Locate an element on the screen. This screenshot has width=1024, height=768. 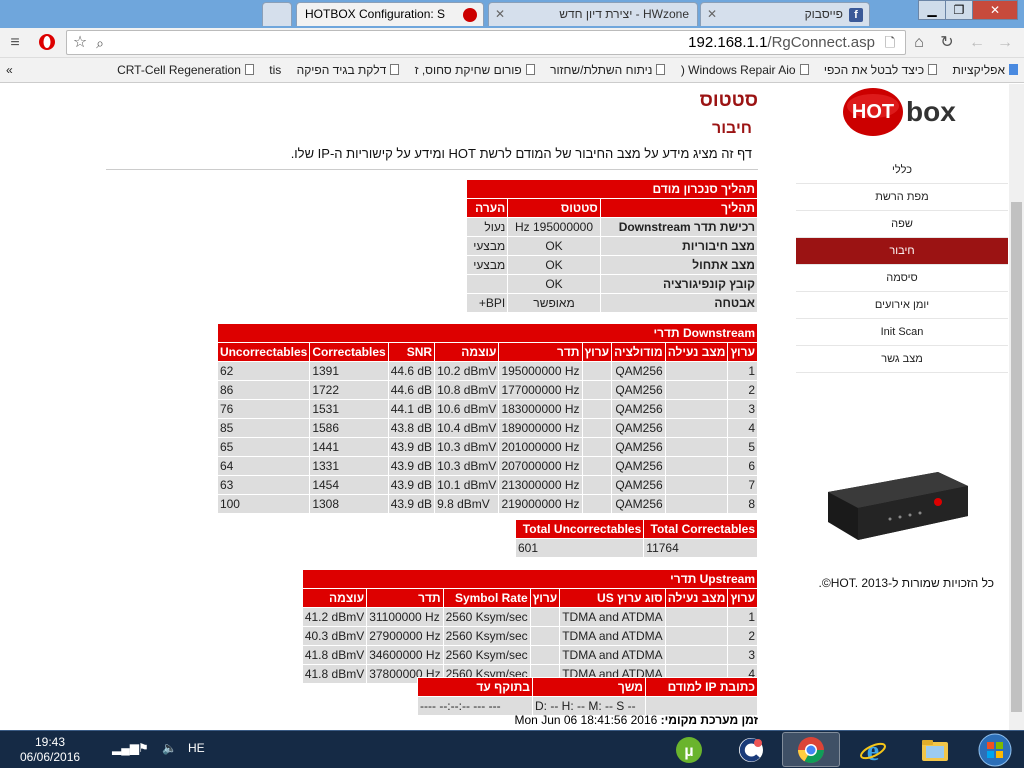
table-cell: 10.6 dBmV is located at coordinates (467, 409).